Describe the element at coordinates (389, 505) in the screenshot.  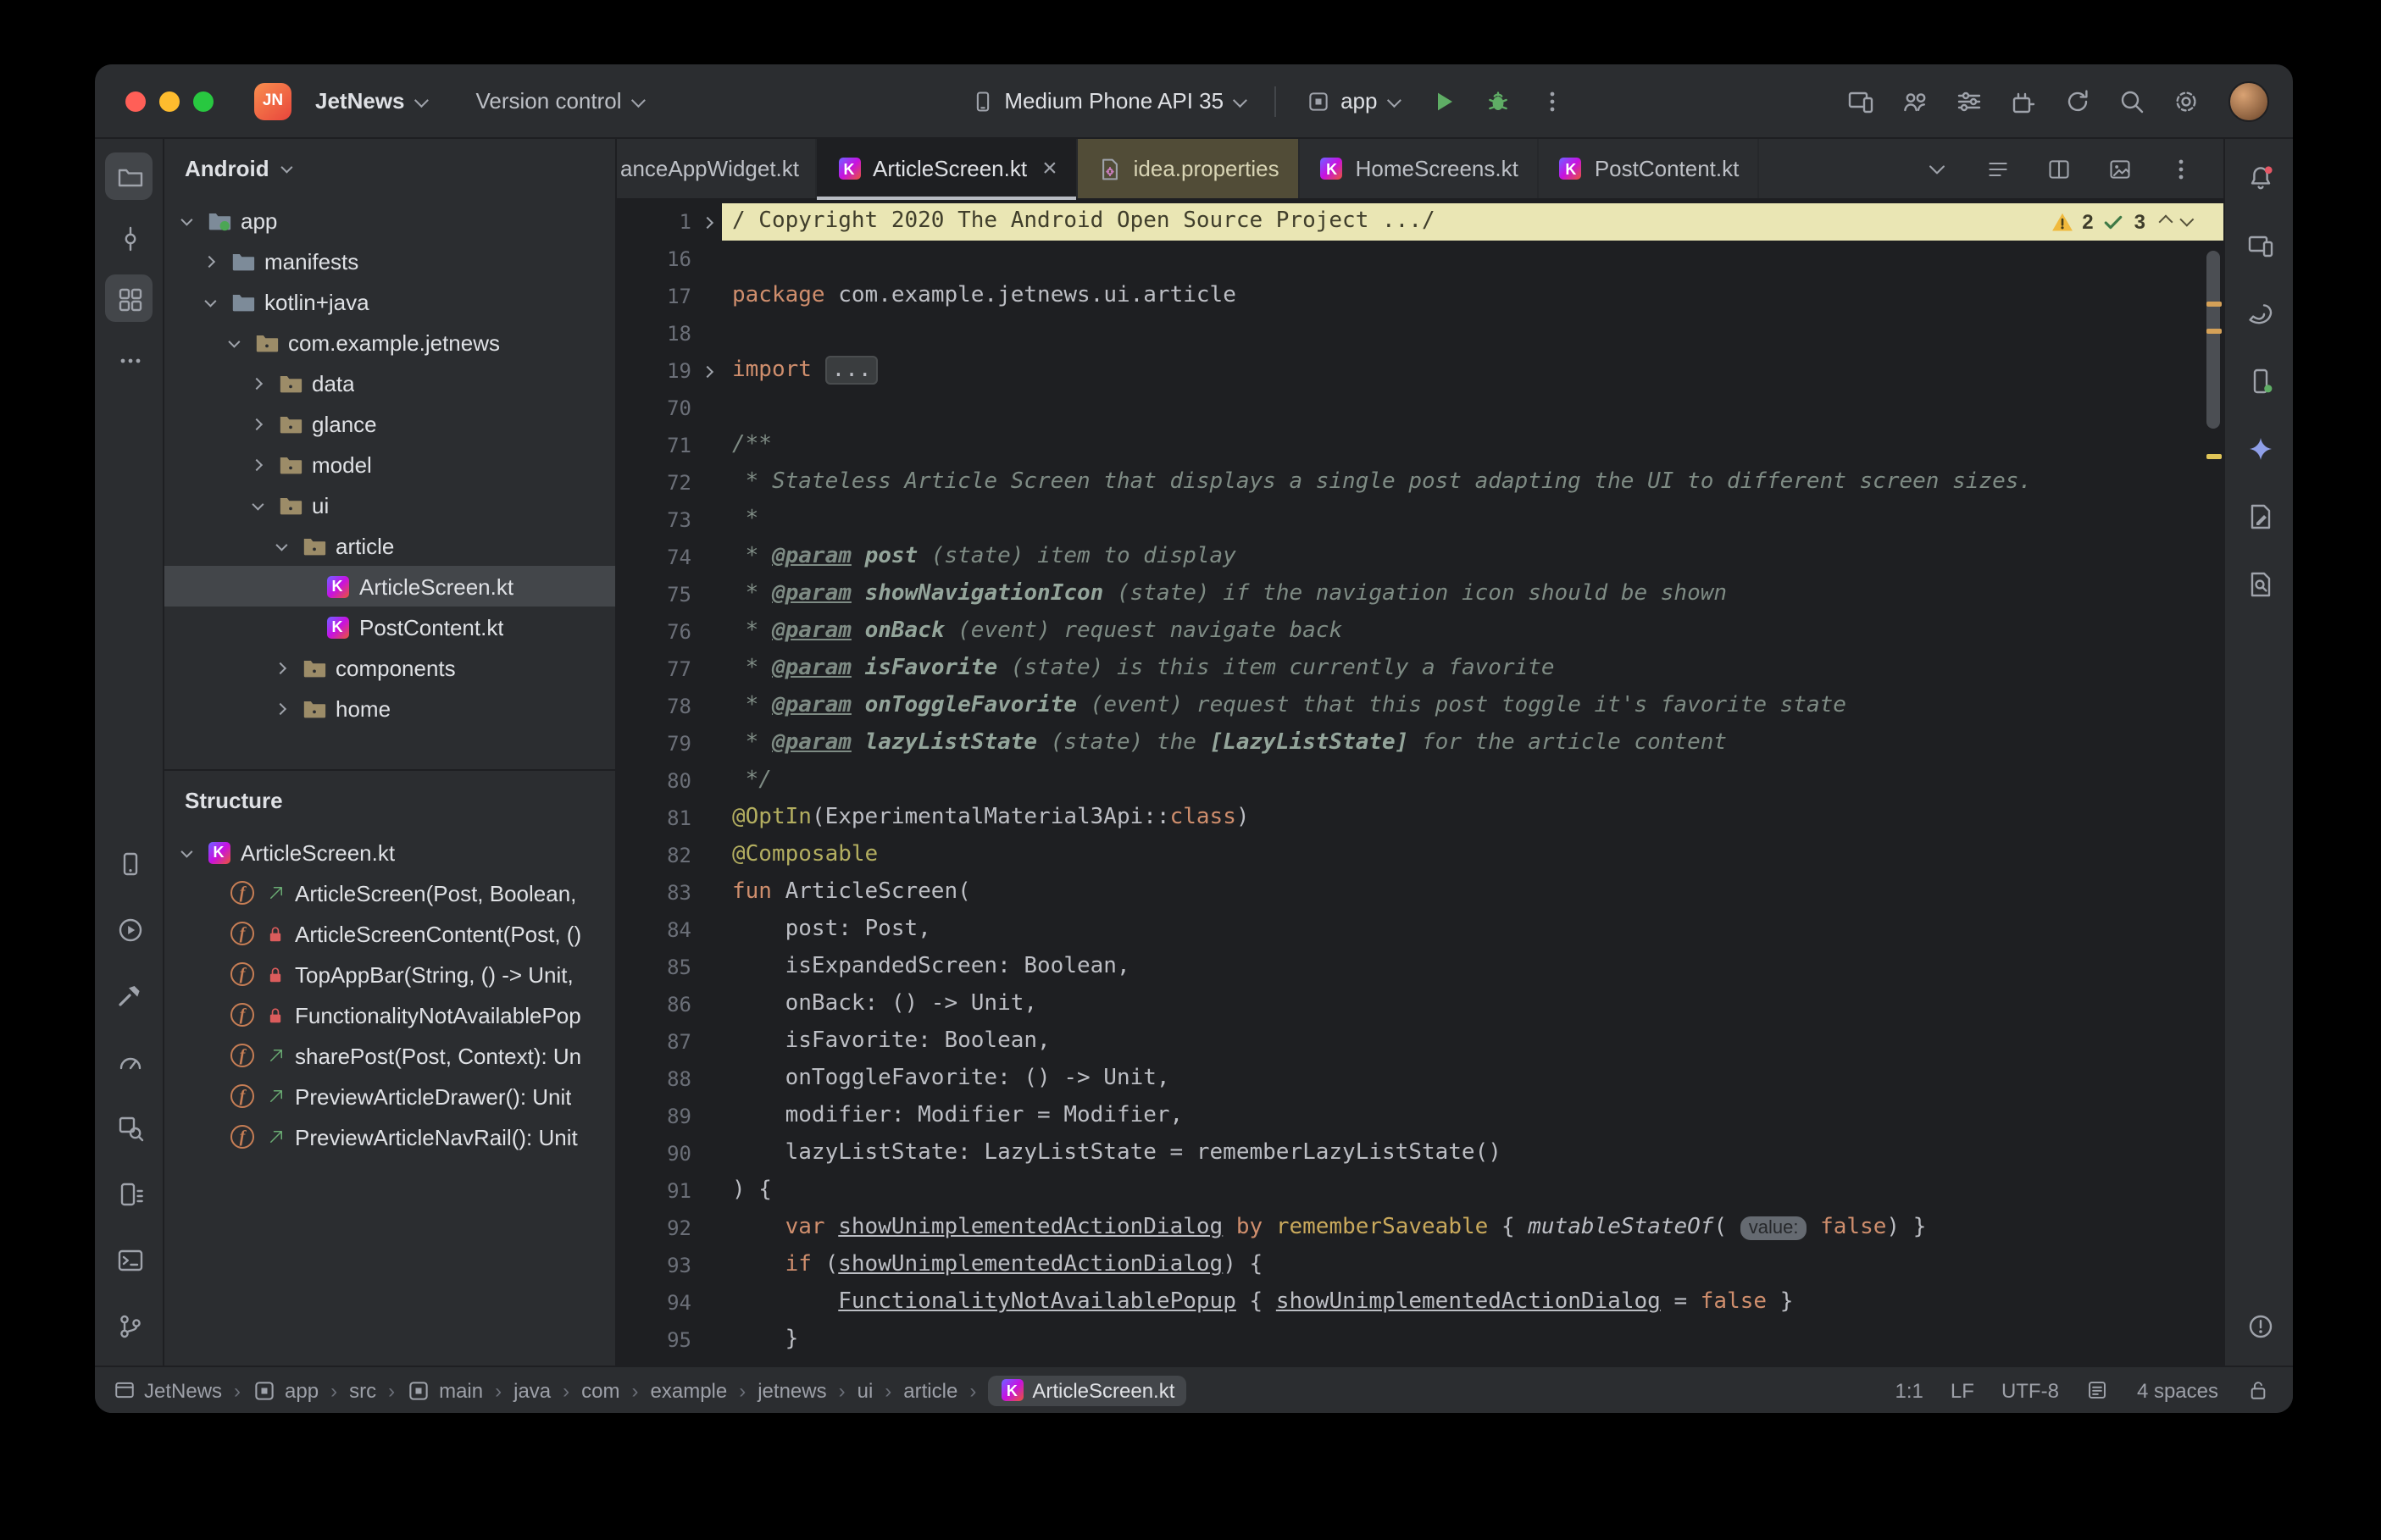
I see `project-item-ui: ui` at that location.